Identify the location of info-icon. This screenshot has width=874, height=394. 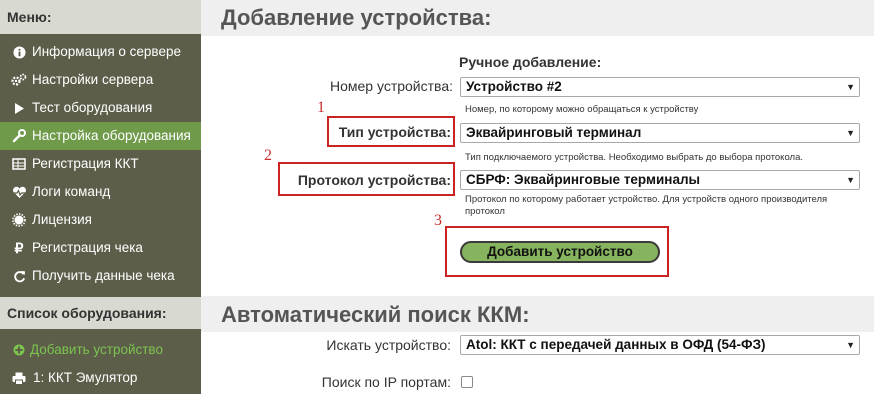
(19, 52).